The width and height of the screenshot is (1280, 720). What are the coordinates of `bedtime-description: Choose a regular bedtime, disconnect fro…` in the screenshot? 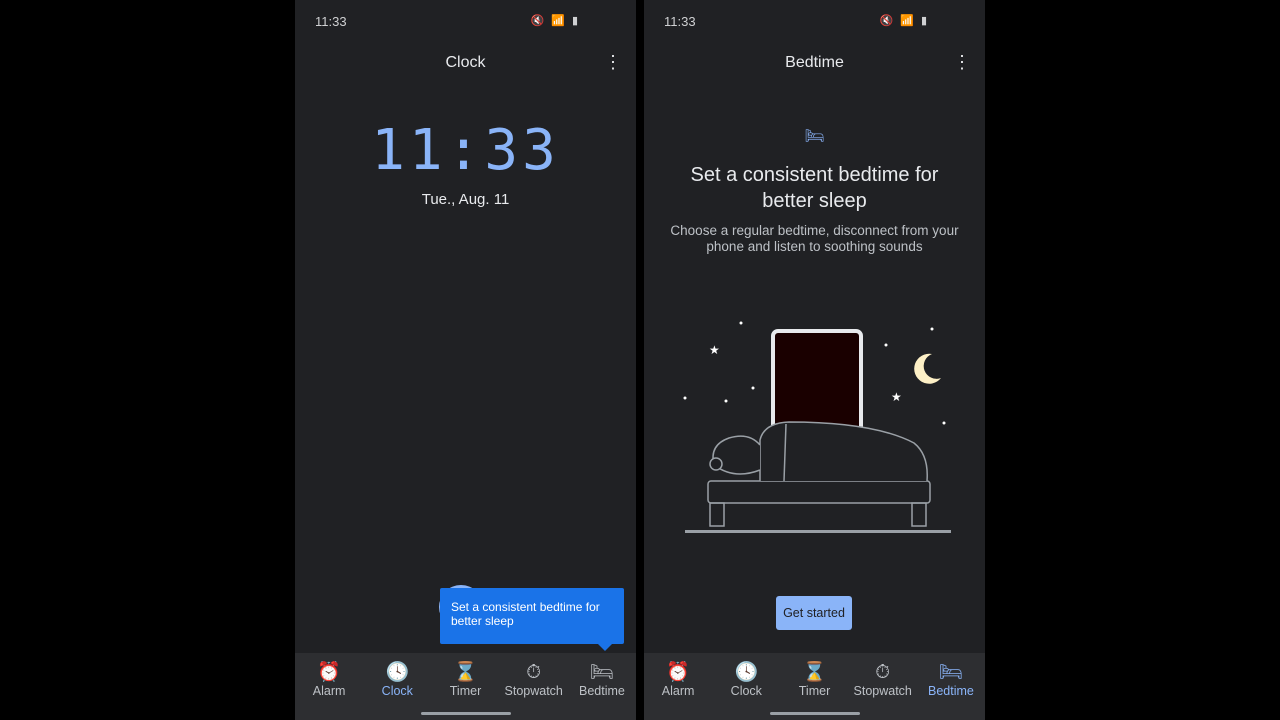 It's located at (814, 238).